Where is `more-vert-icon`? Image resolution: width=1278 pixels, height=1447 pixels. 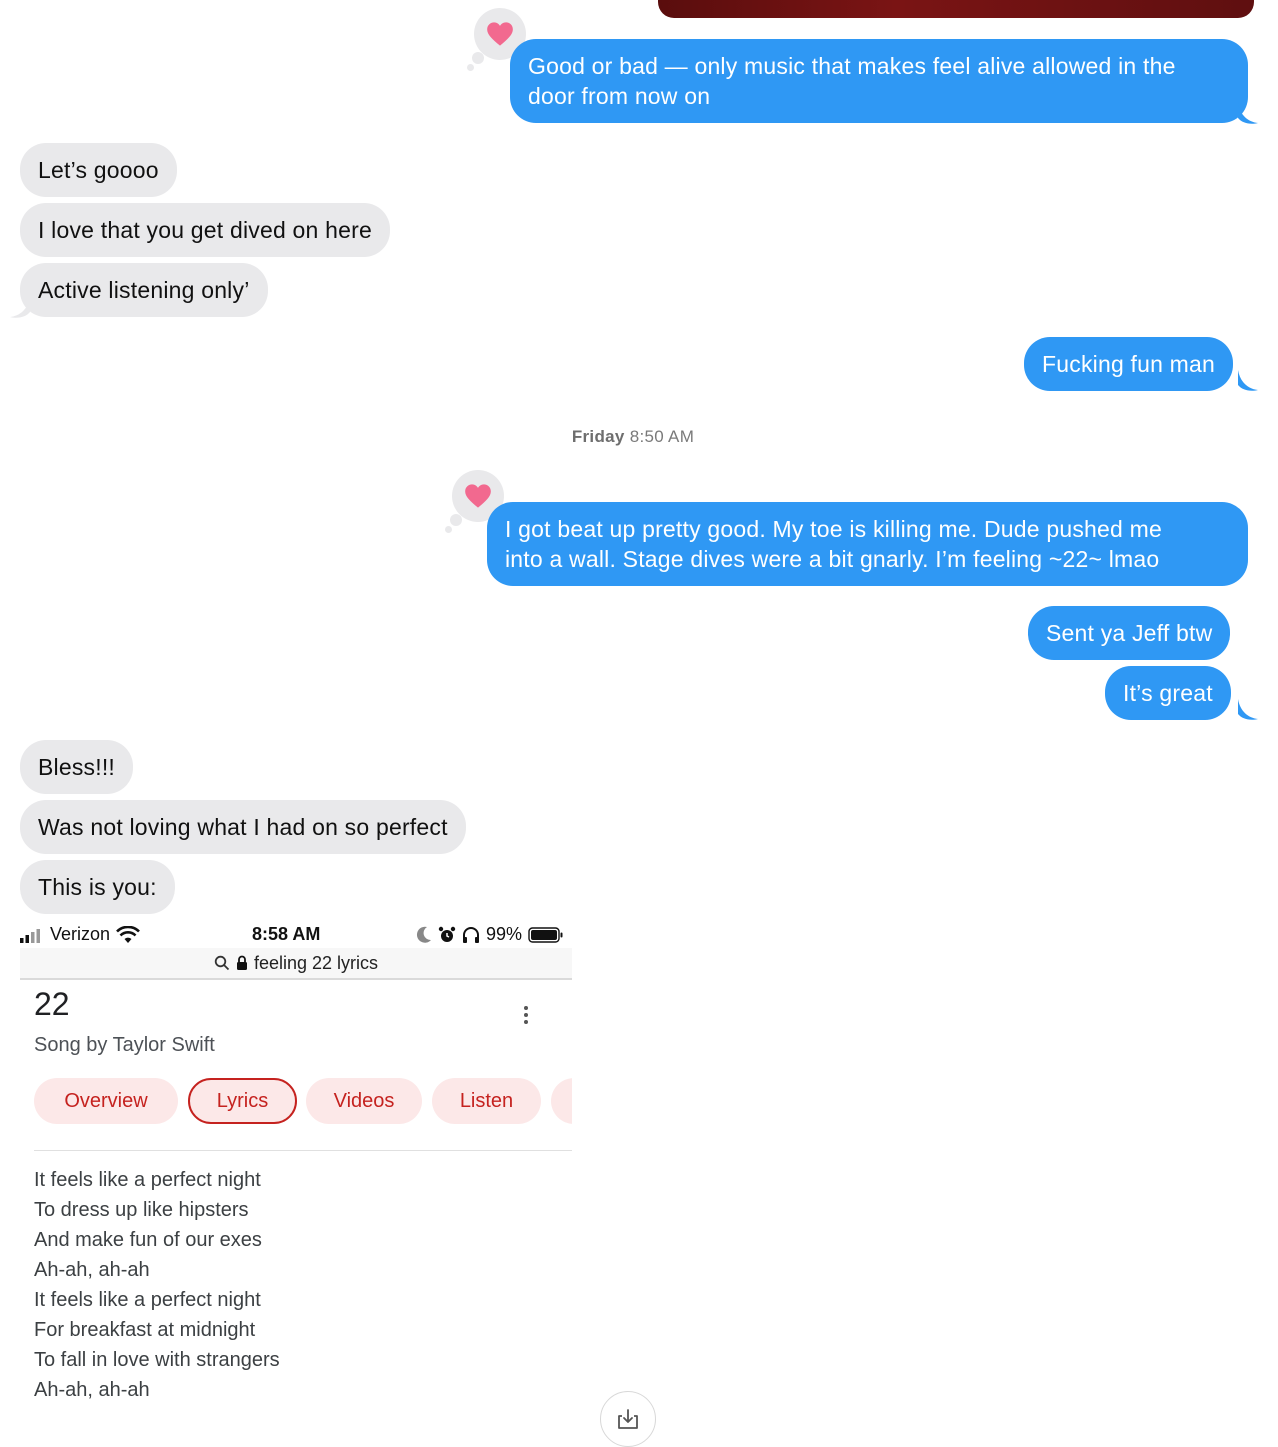 more-vert-icon is located at coordinates (526, 1015).